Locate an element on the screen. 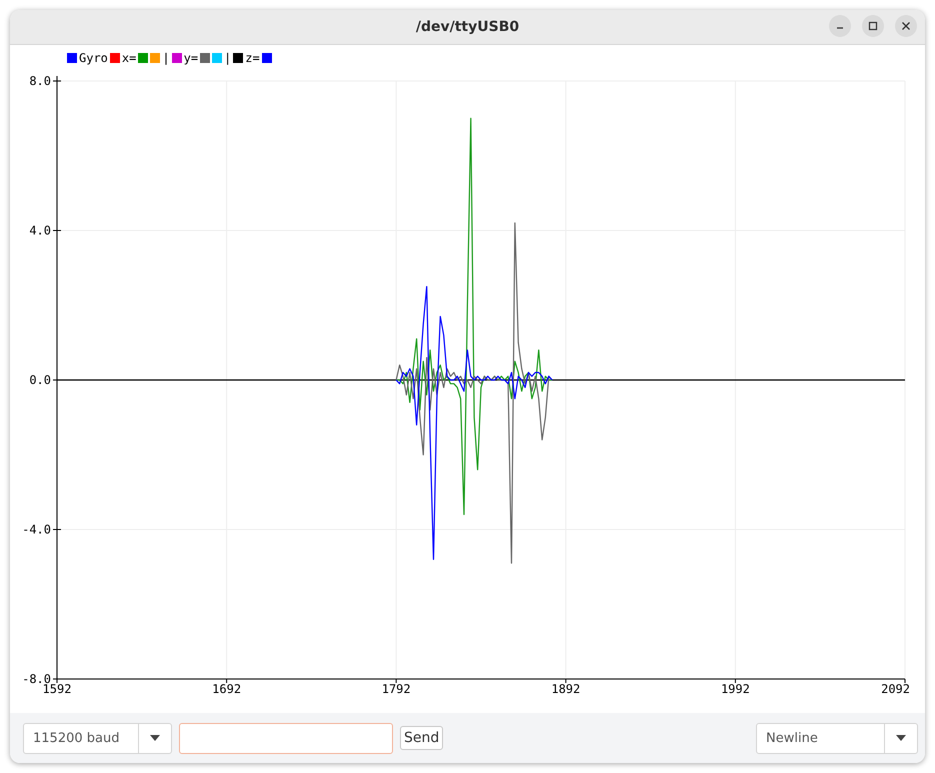 Image resolution: width=935 pixels, height=773 pixels. message-field is located at coordinates (286, 738).